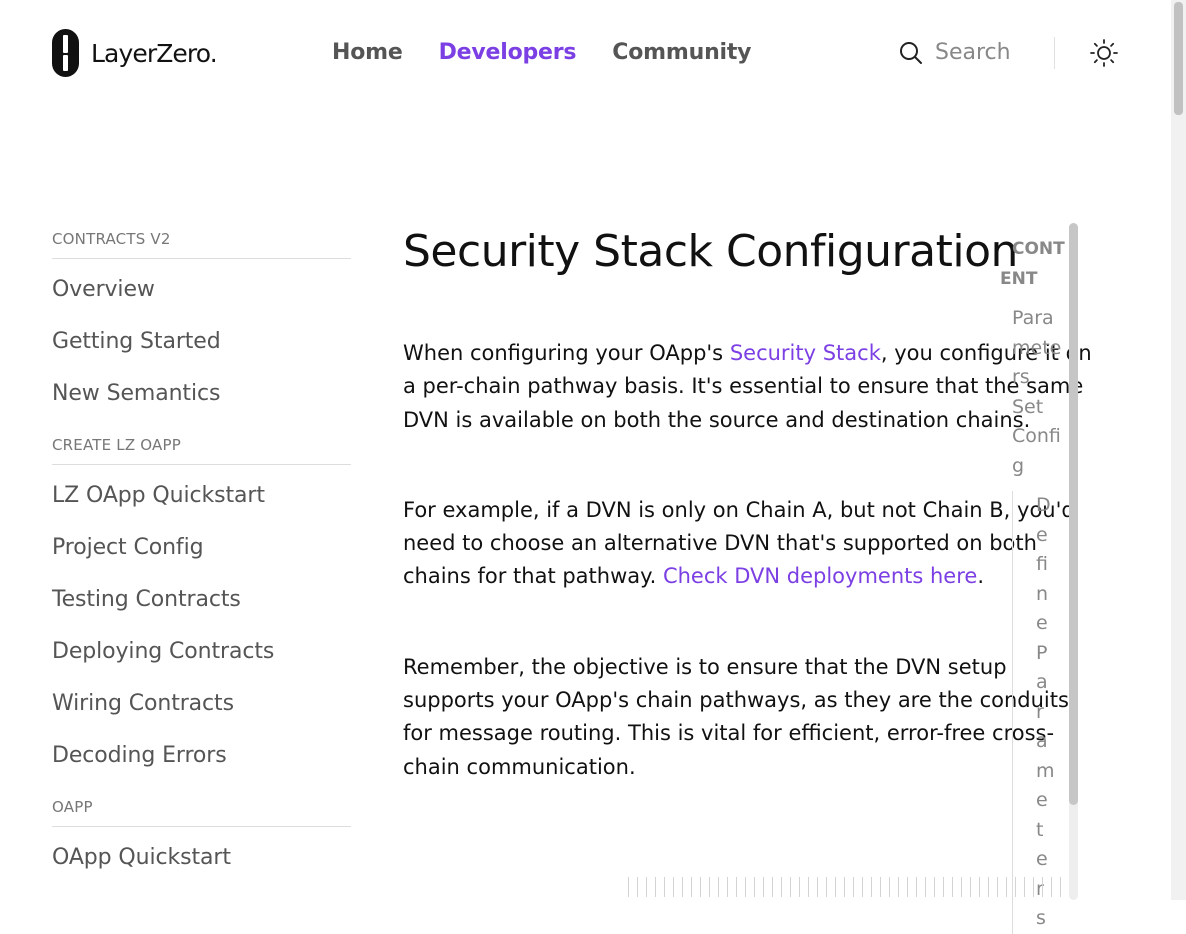 Image resolution: width=1186 pixels, height=934 pixels. I want to click on search-icon, so click(911, 53).